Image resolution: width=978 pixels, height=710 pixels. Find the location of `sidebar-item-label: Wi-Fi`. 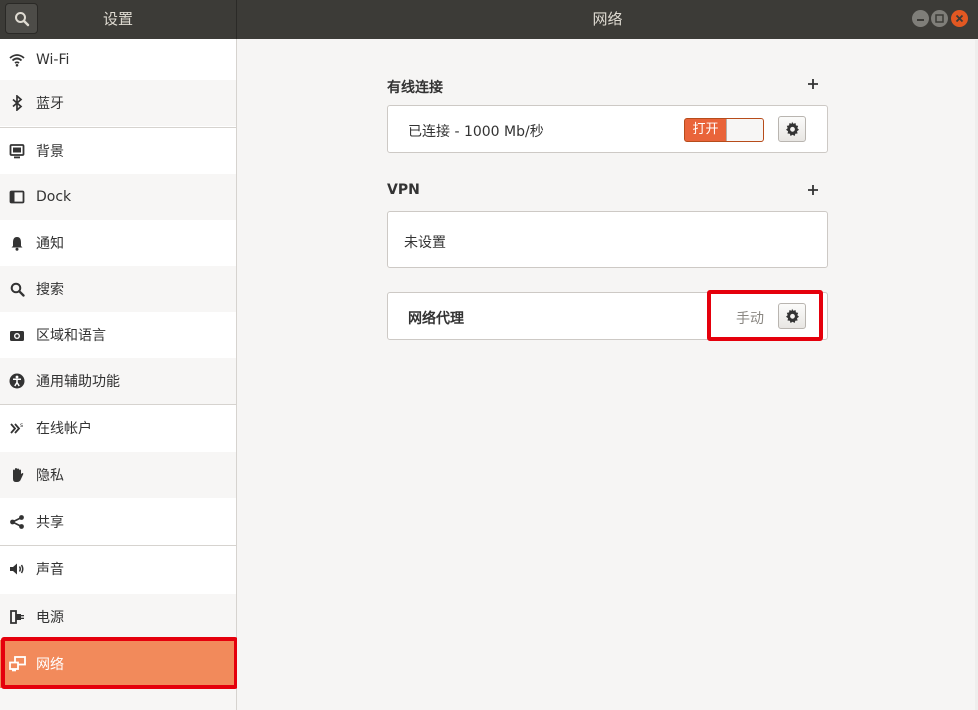

sidebar-item-label: Wi-Fi is located at coordinates (53, 59).